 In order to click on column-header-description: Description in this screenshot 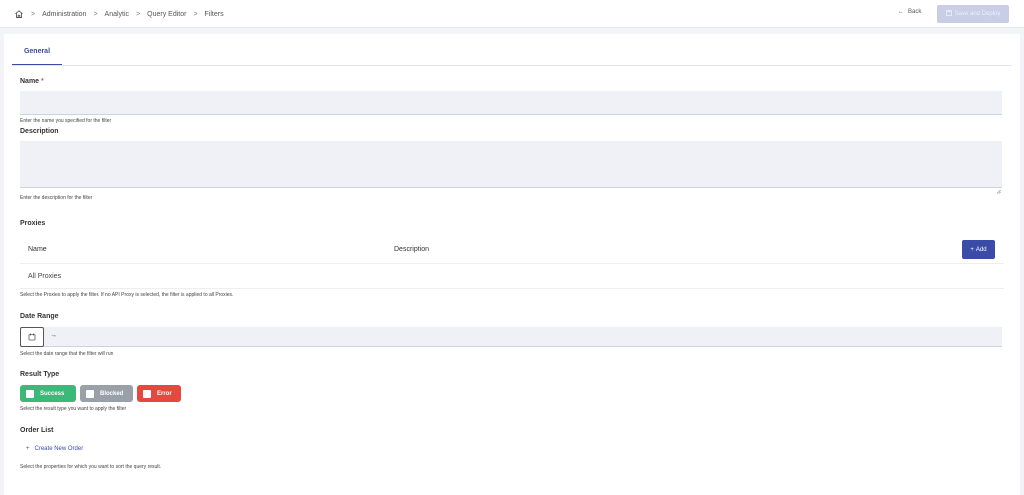, I will do `click(412, 249)`.